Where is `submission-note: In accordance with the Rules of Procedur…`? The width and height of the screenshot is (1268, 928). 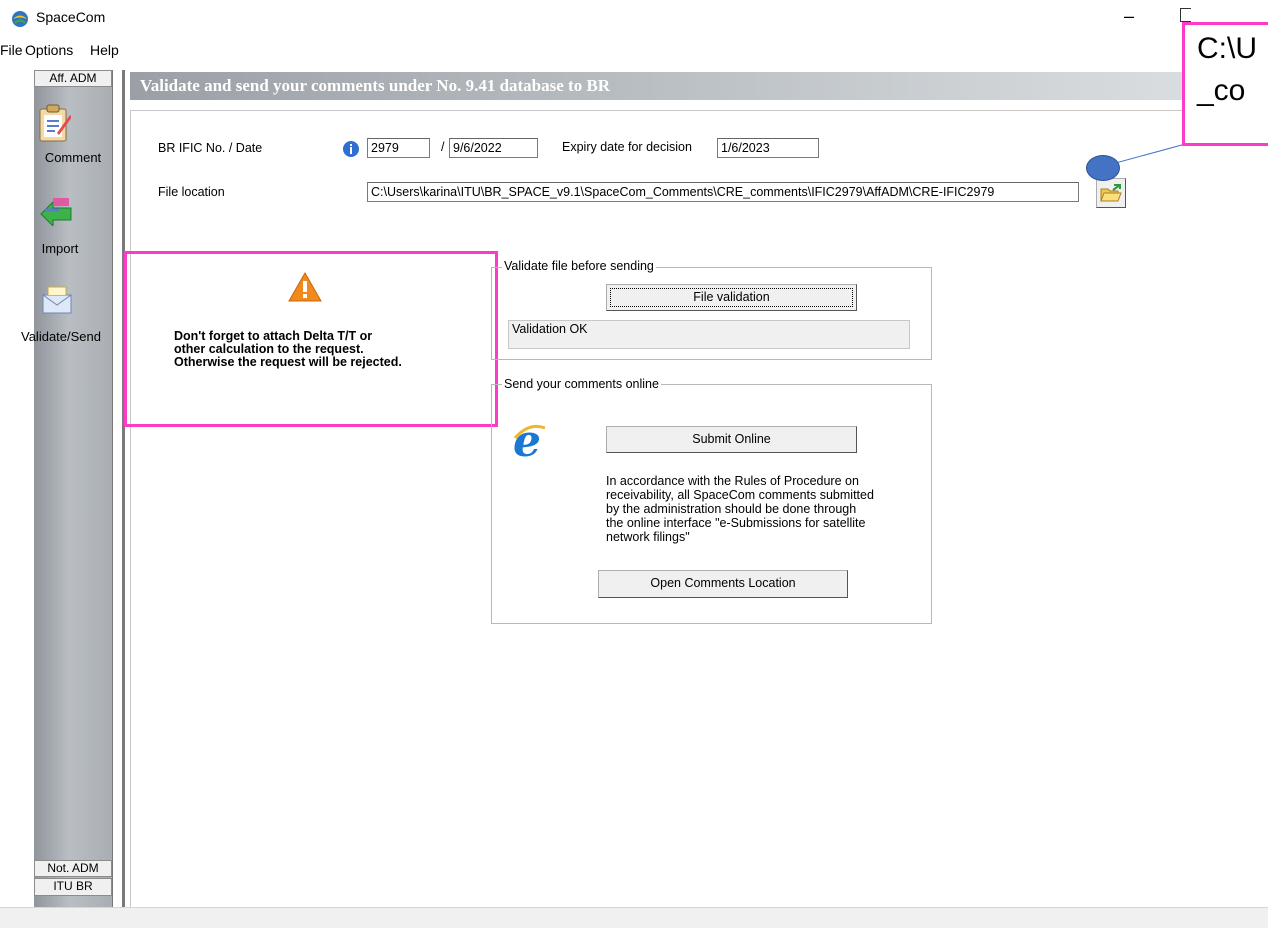
submission-note: In accordance with the Rules of Procedur… is located at coordinates (740, 509).